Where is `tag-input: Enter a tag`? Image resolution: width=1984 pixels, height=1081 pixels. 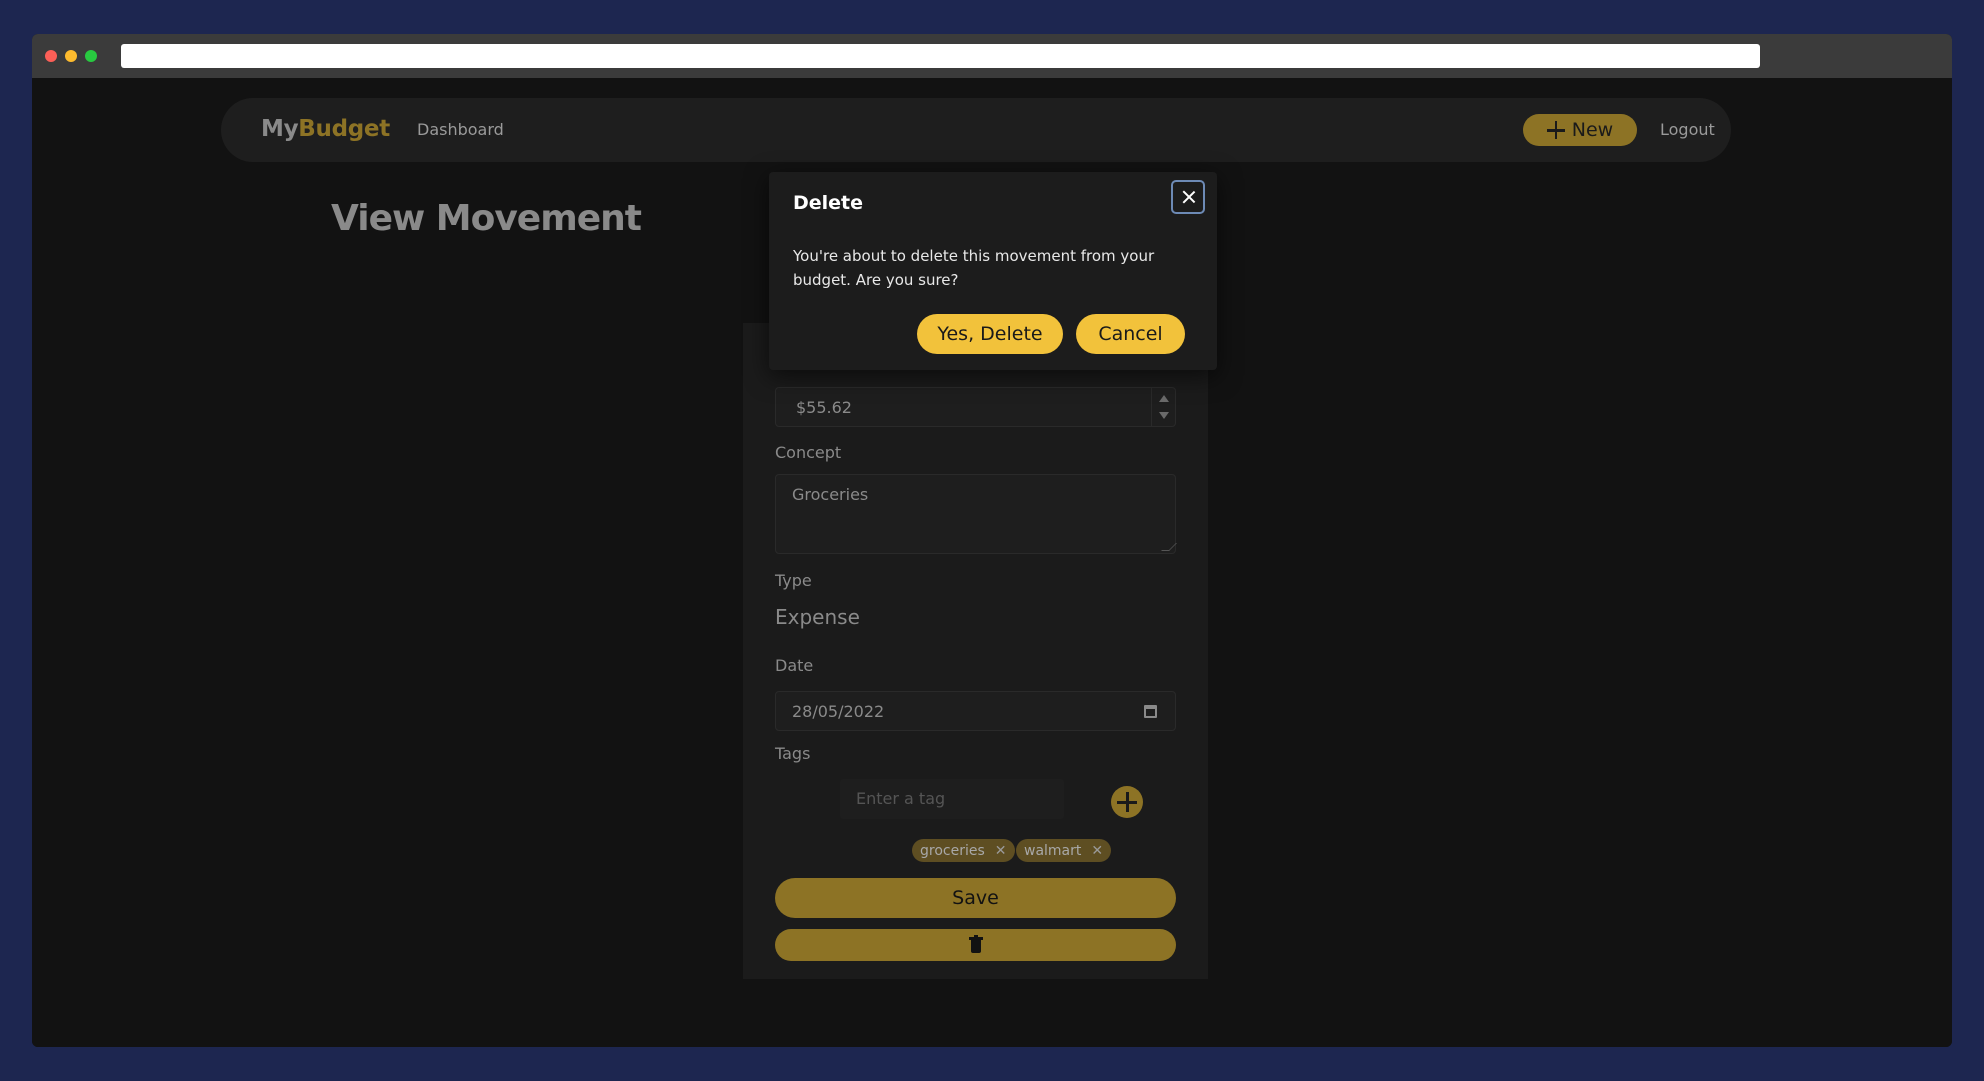 tag-input: Enter a tag is located at coordinates (952, 799).